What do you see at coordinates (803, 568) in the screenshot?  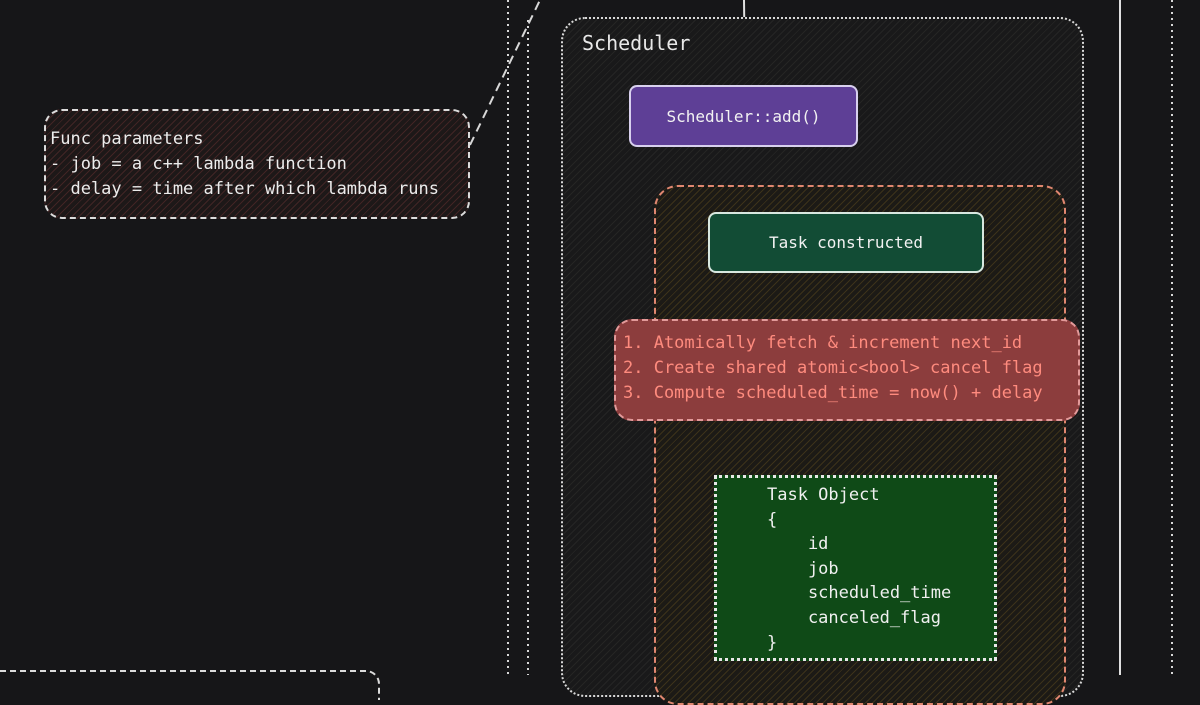 I see `task-object-line: job` at bounding box center [803, 568].